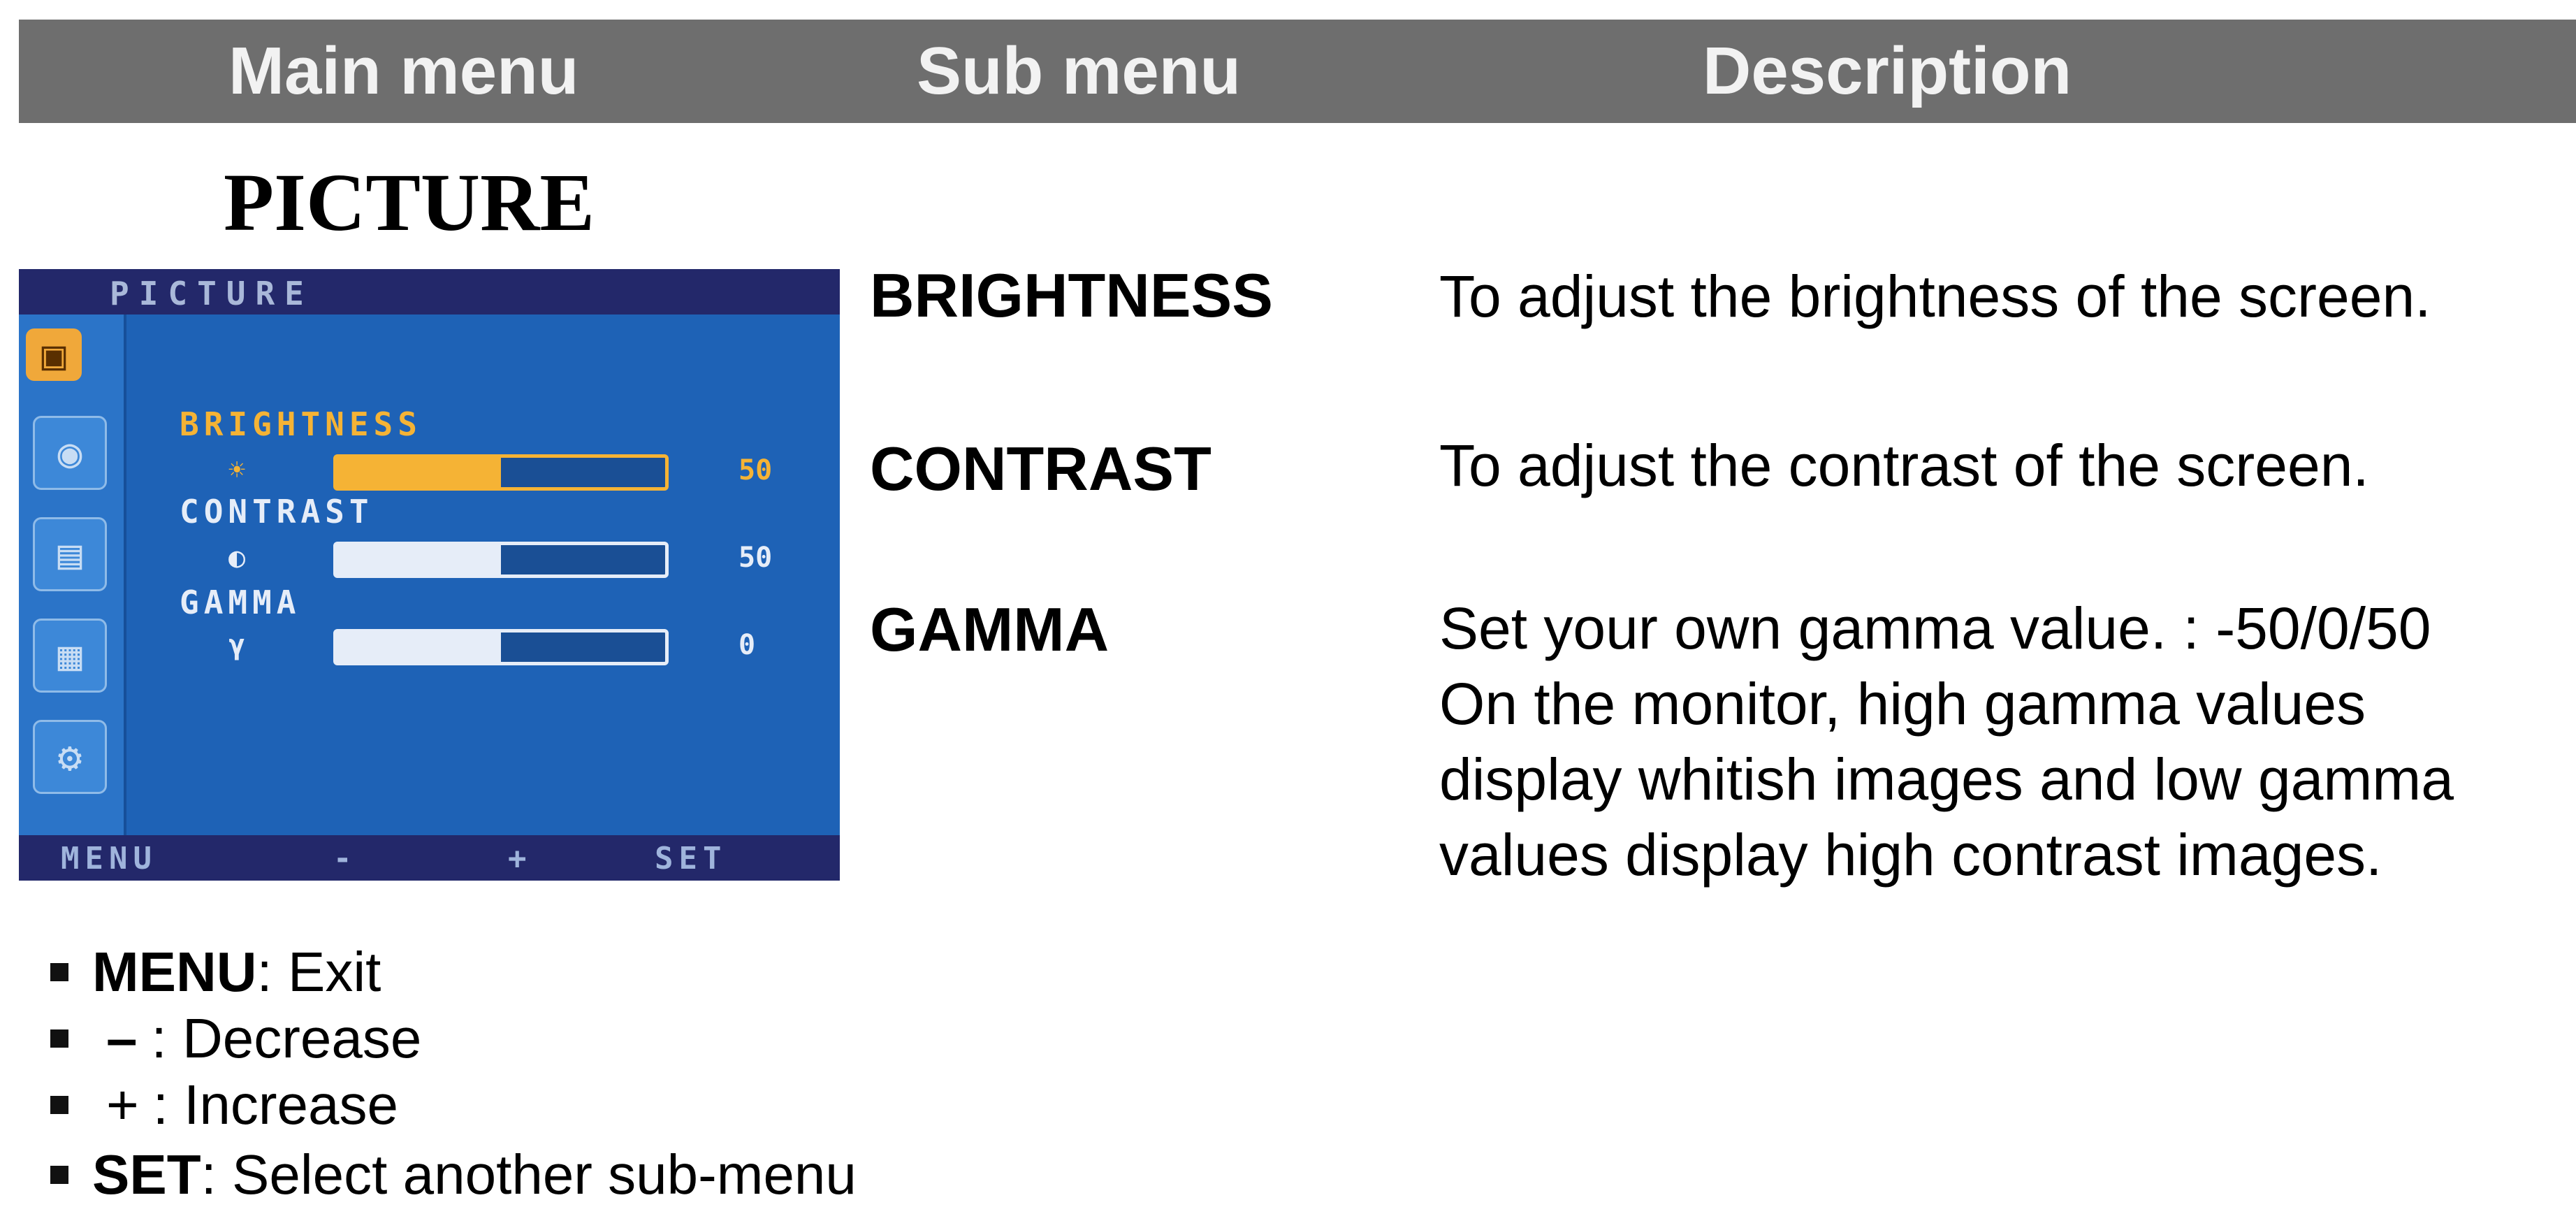 This screenshot has height=1207, width=2576. I want to click on brightness-fill, so click(419, 473).